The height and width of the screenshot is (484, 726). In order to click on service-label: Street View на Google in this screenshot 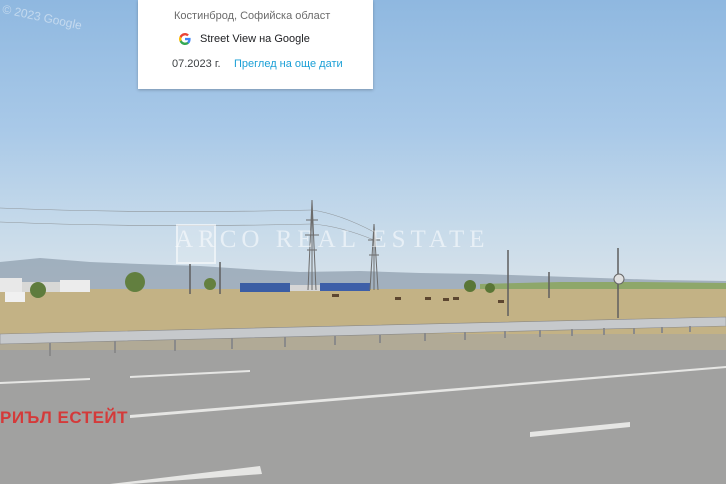, I will do `click(255, 39)`.